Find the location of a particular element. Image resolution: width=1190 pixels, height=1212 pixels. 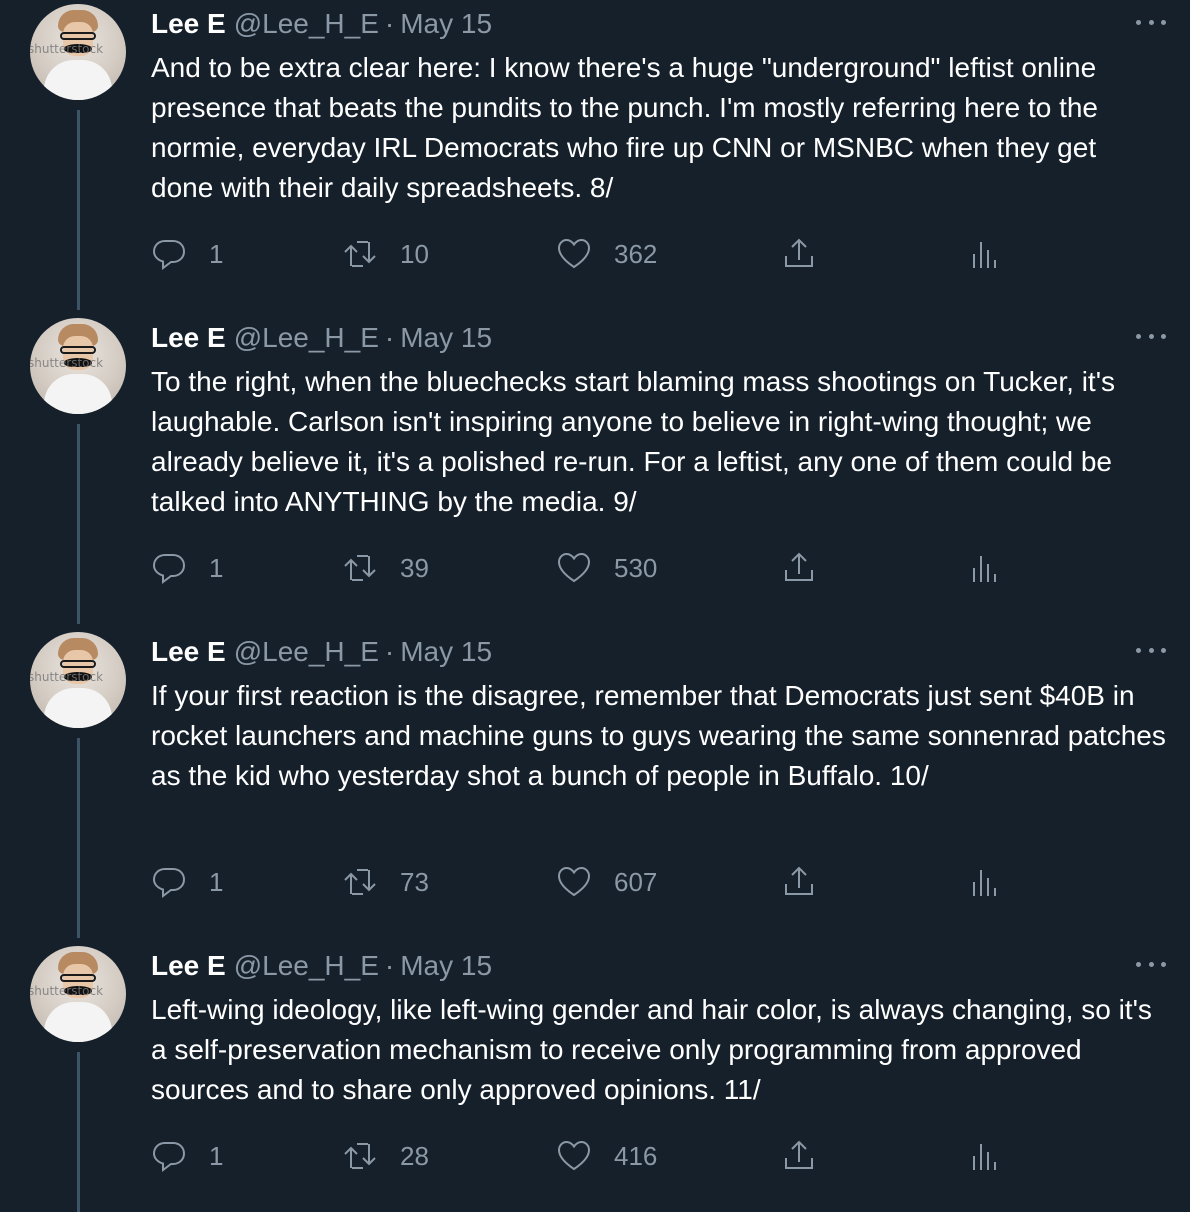

tweet-actions: 1 28 416 is located at coordinates (601, 1156).